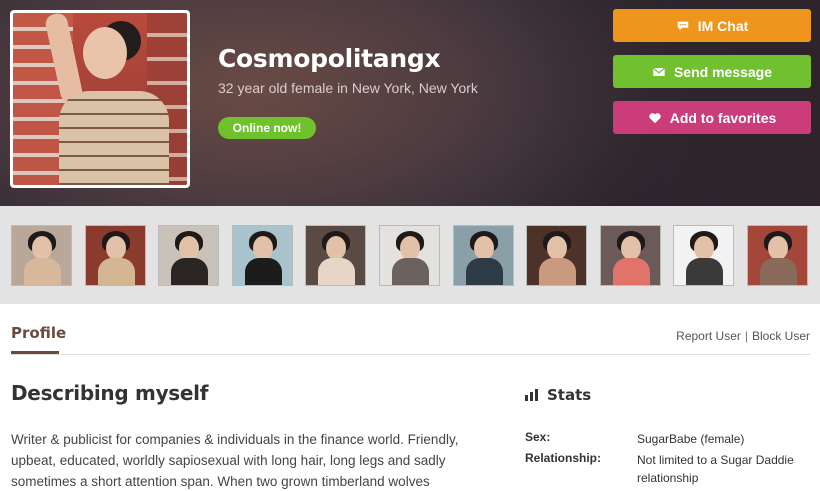 This screenshot has height=491, width=820. What do you see at coordinates (743, 336) in the screenshot?
I see `user-actions-links: Report User | Block User` at bounding box center [743, 336].